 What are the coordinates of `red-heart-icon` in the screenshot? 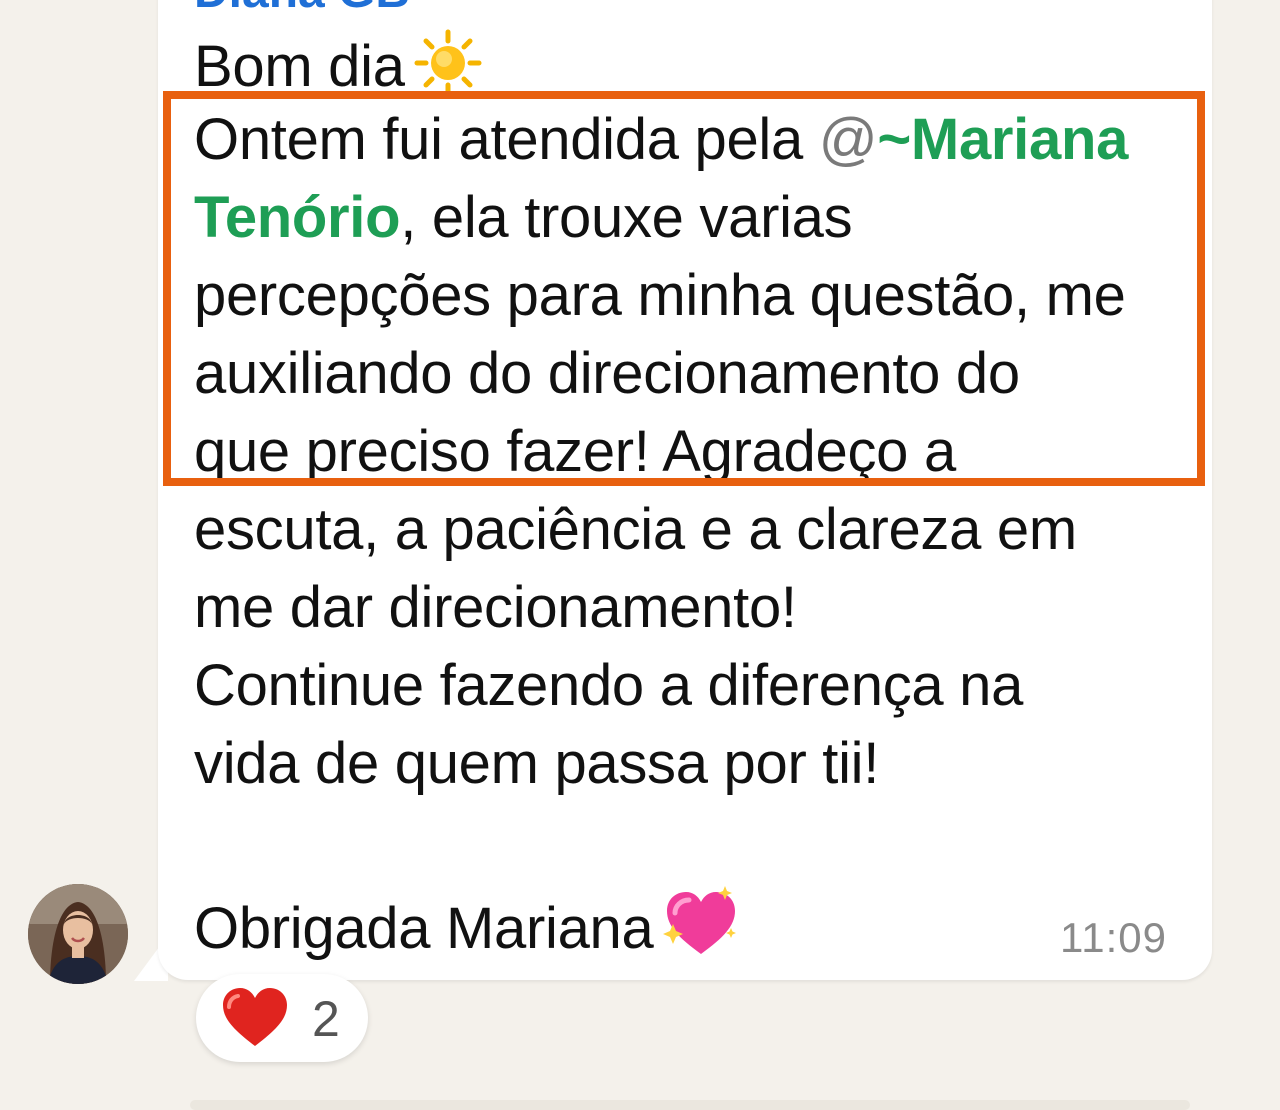 It's located at (255, 1017).